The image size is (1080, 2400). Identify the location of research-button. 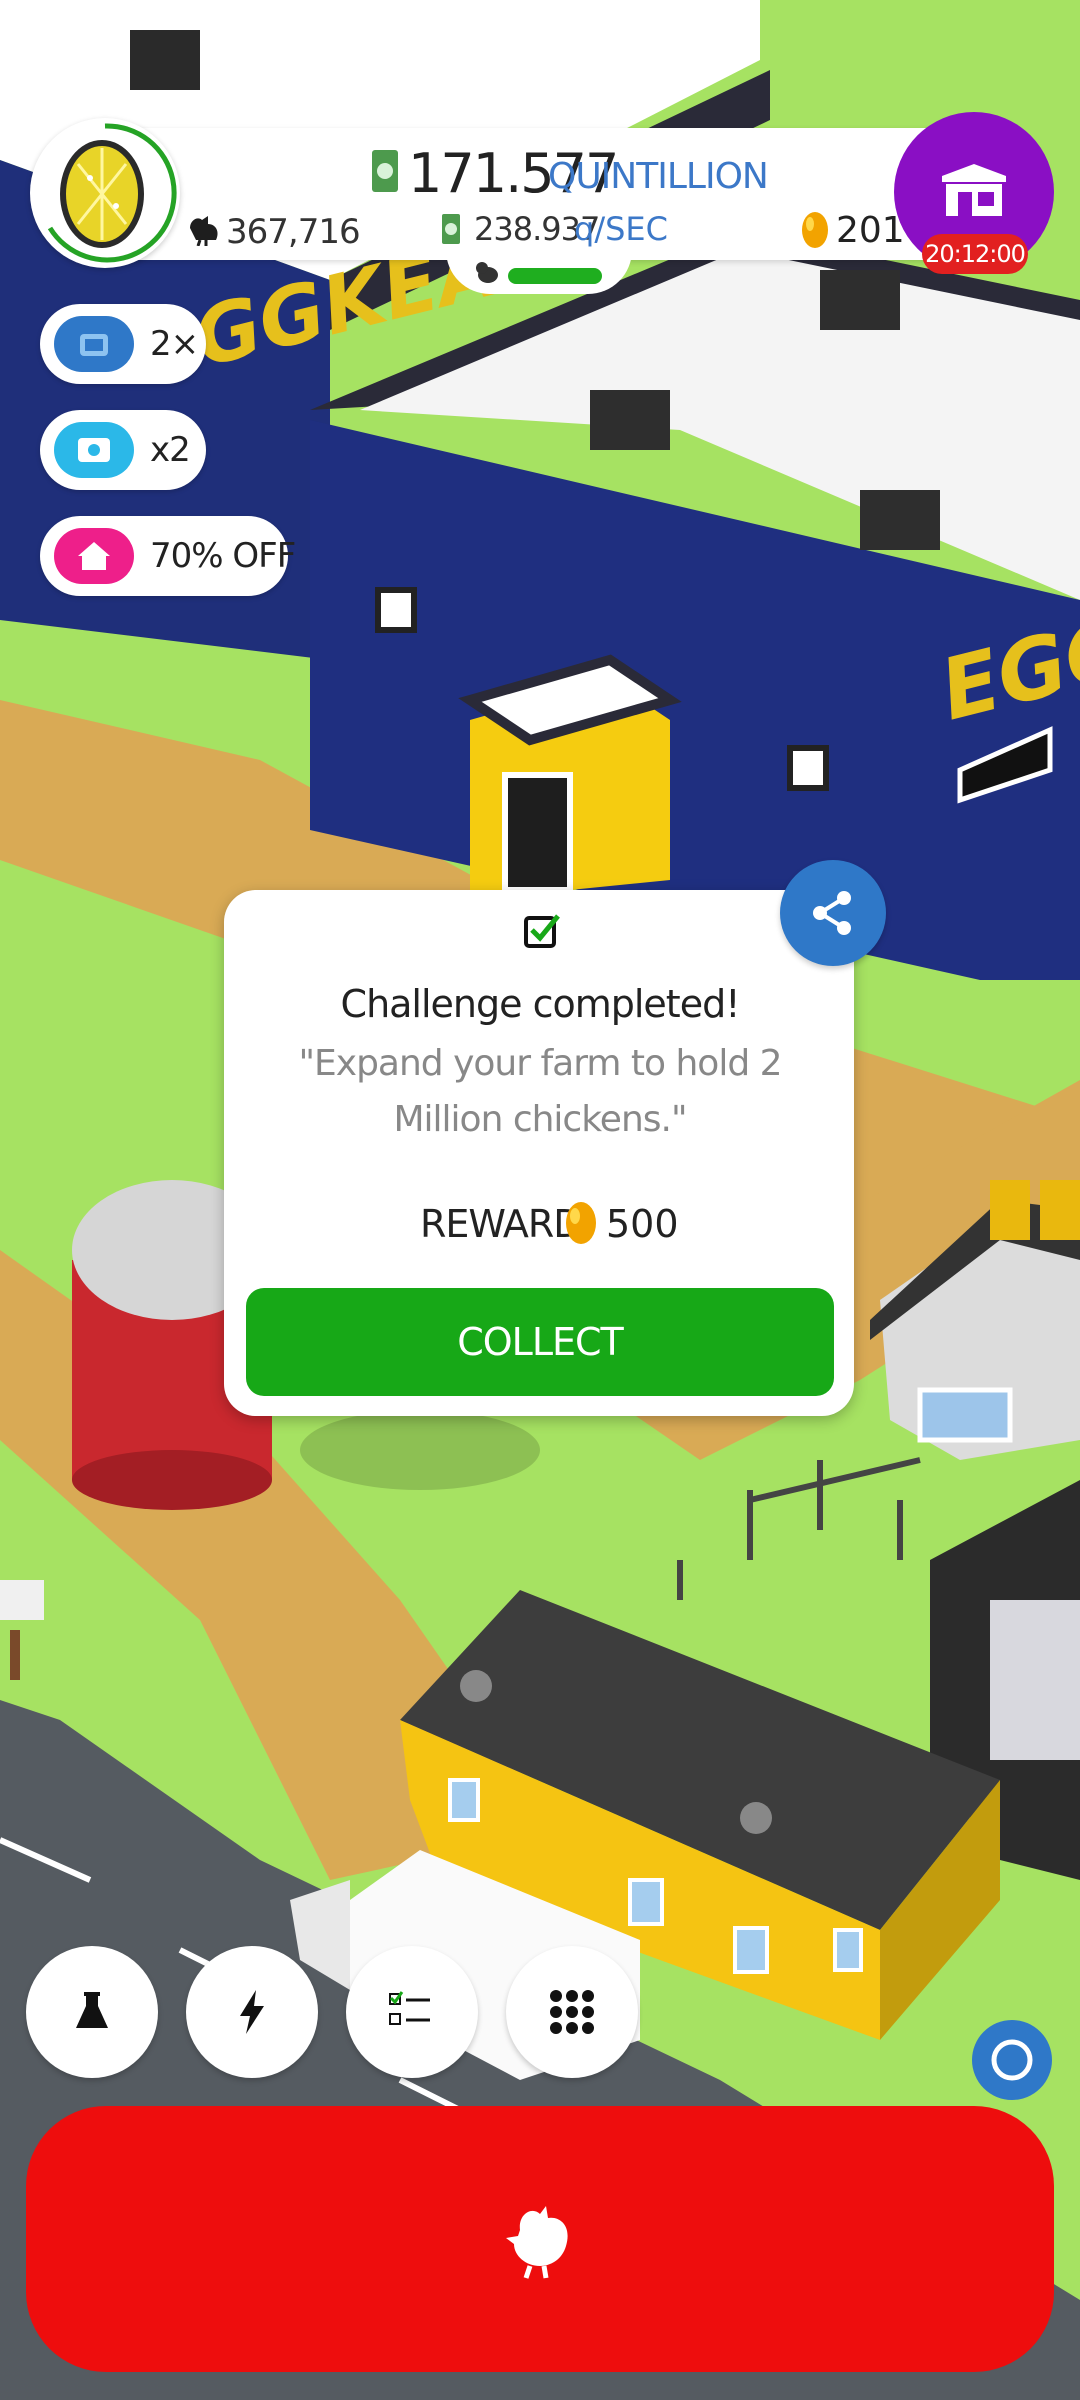
(92, 2012).